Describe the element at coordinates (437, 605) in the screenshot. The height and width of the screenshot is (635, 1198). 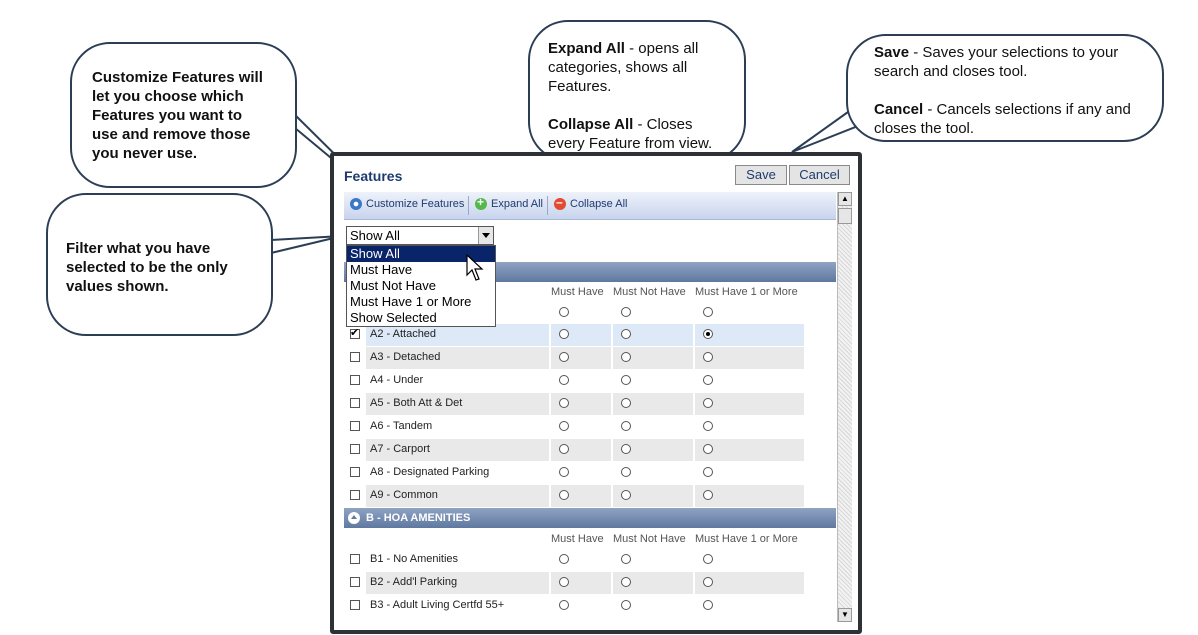
I see `feature-label: B3 - Adult Living Certfd 55+` at that location.